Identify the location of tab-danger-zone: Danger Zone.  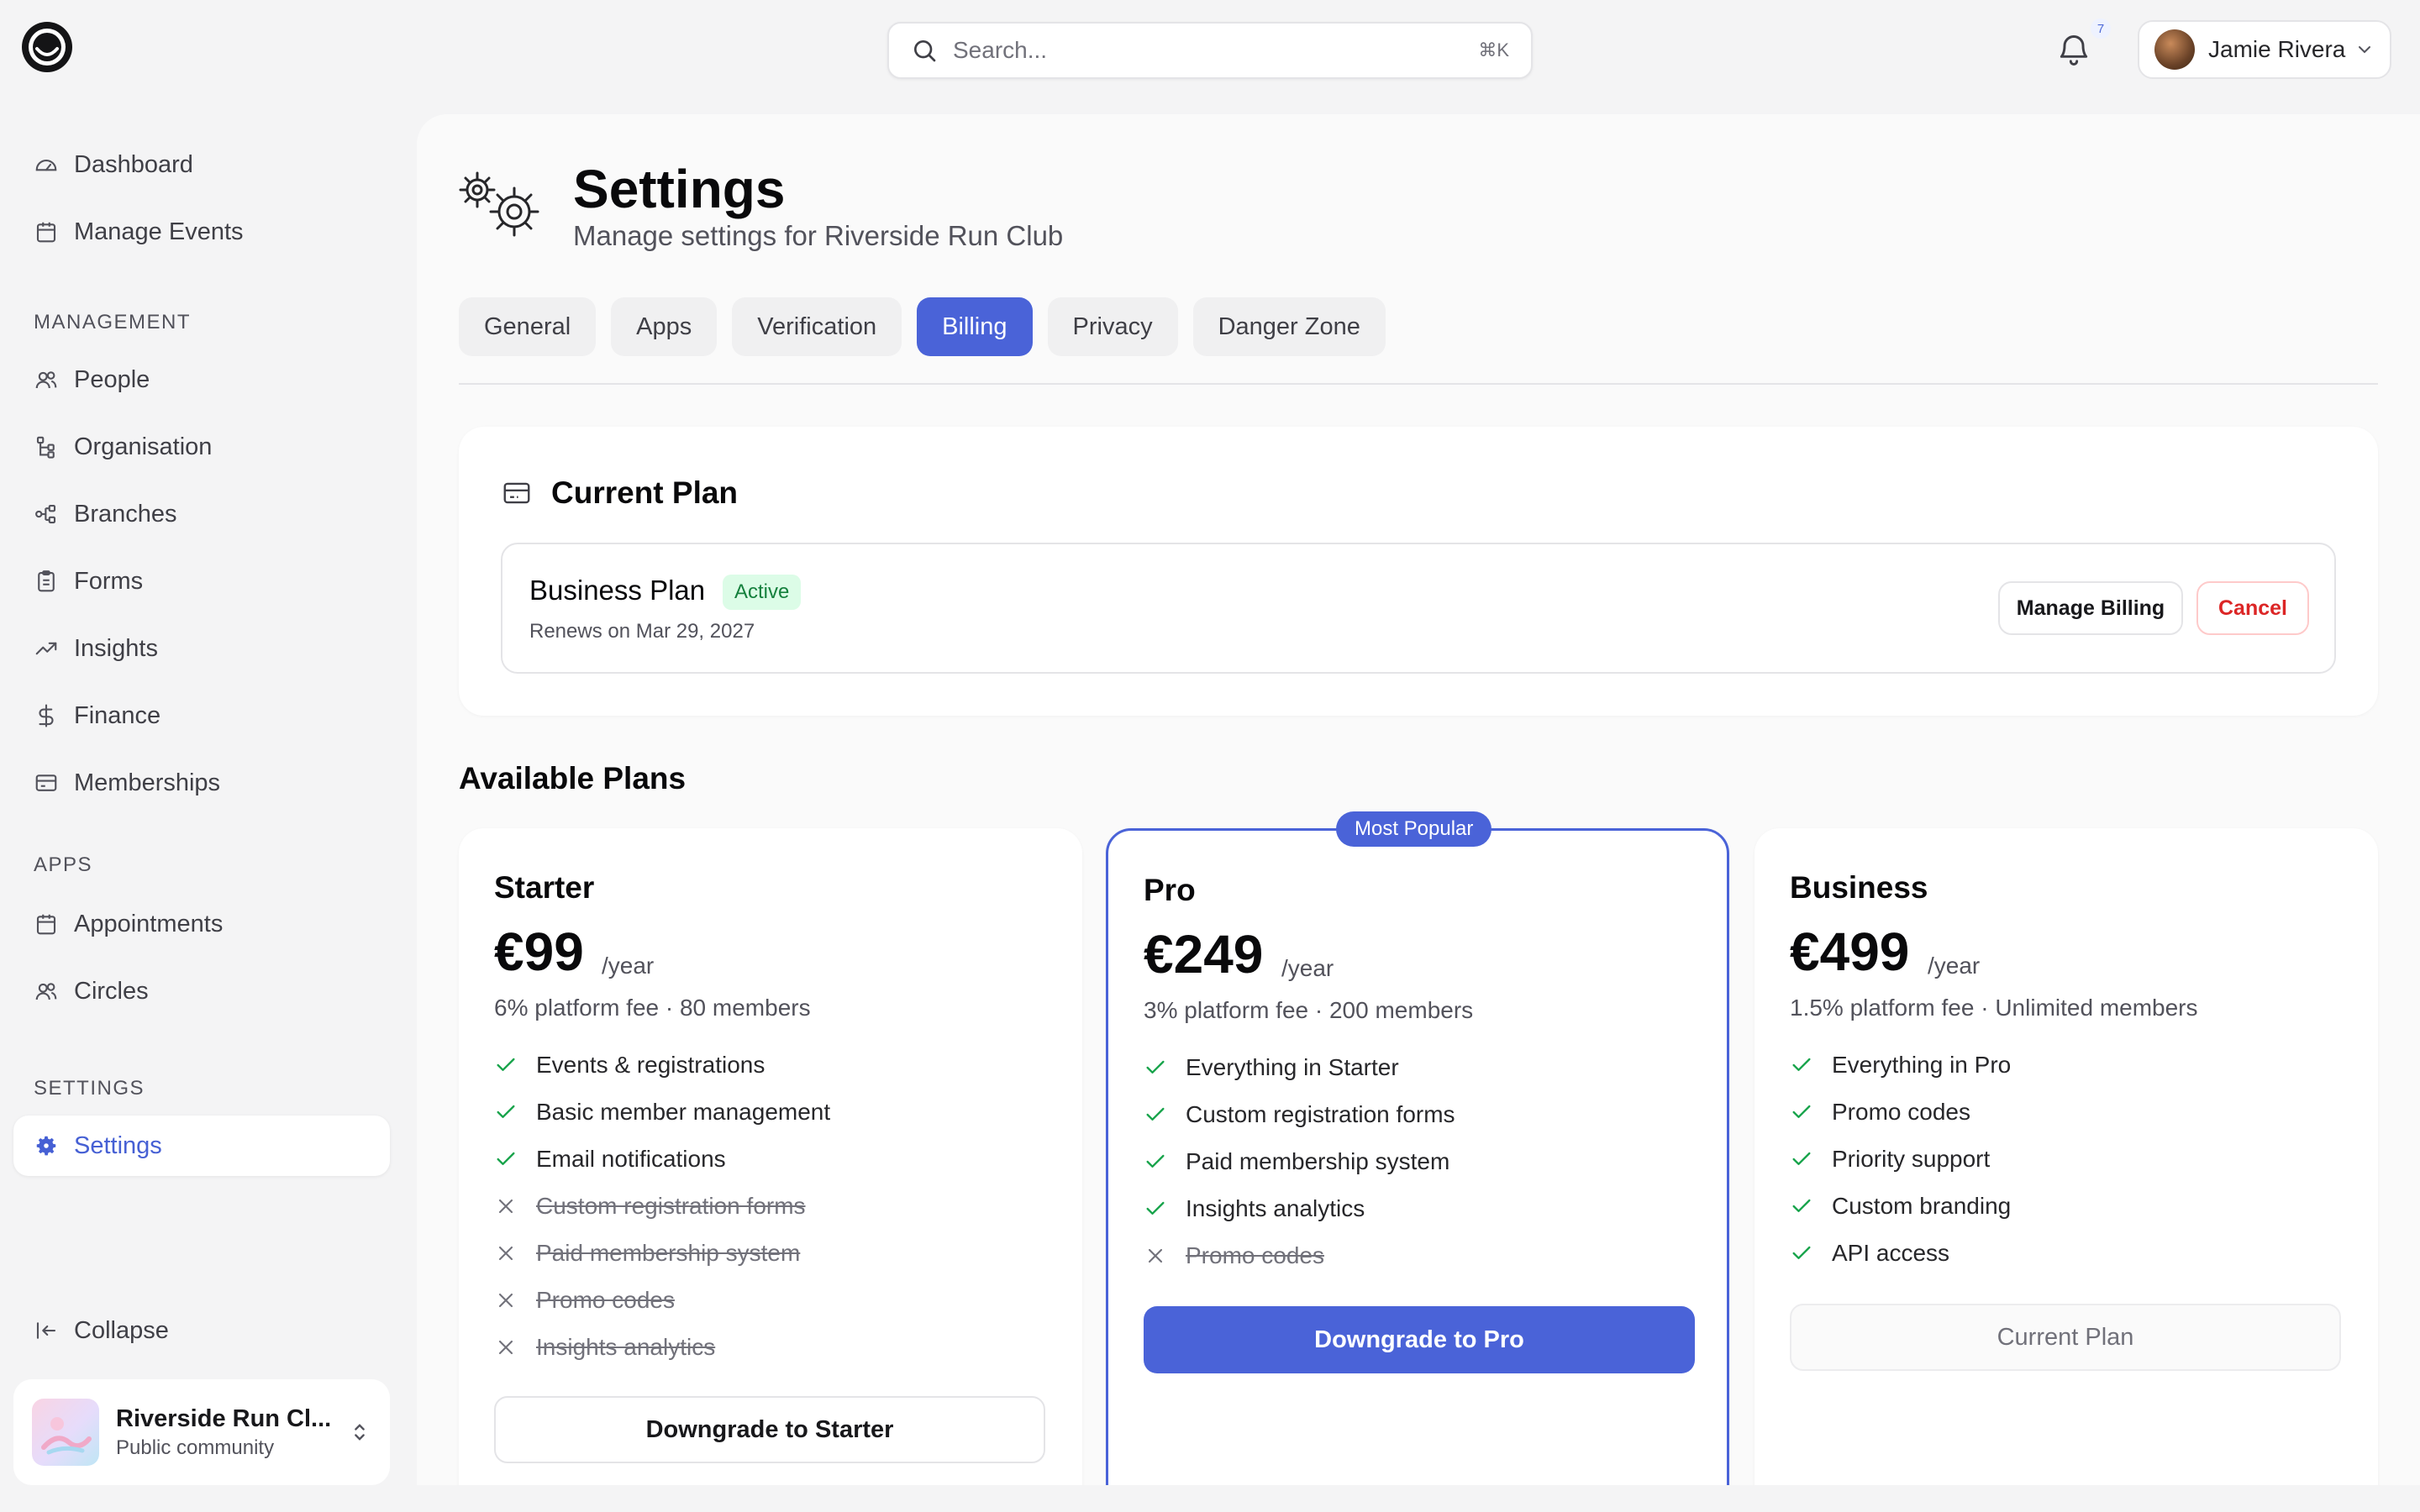
(1289, 326).